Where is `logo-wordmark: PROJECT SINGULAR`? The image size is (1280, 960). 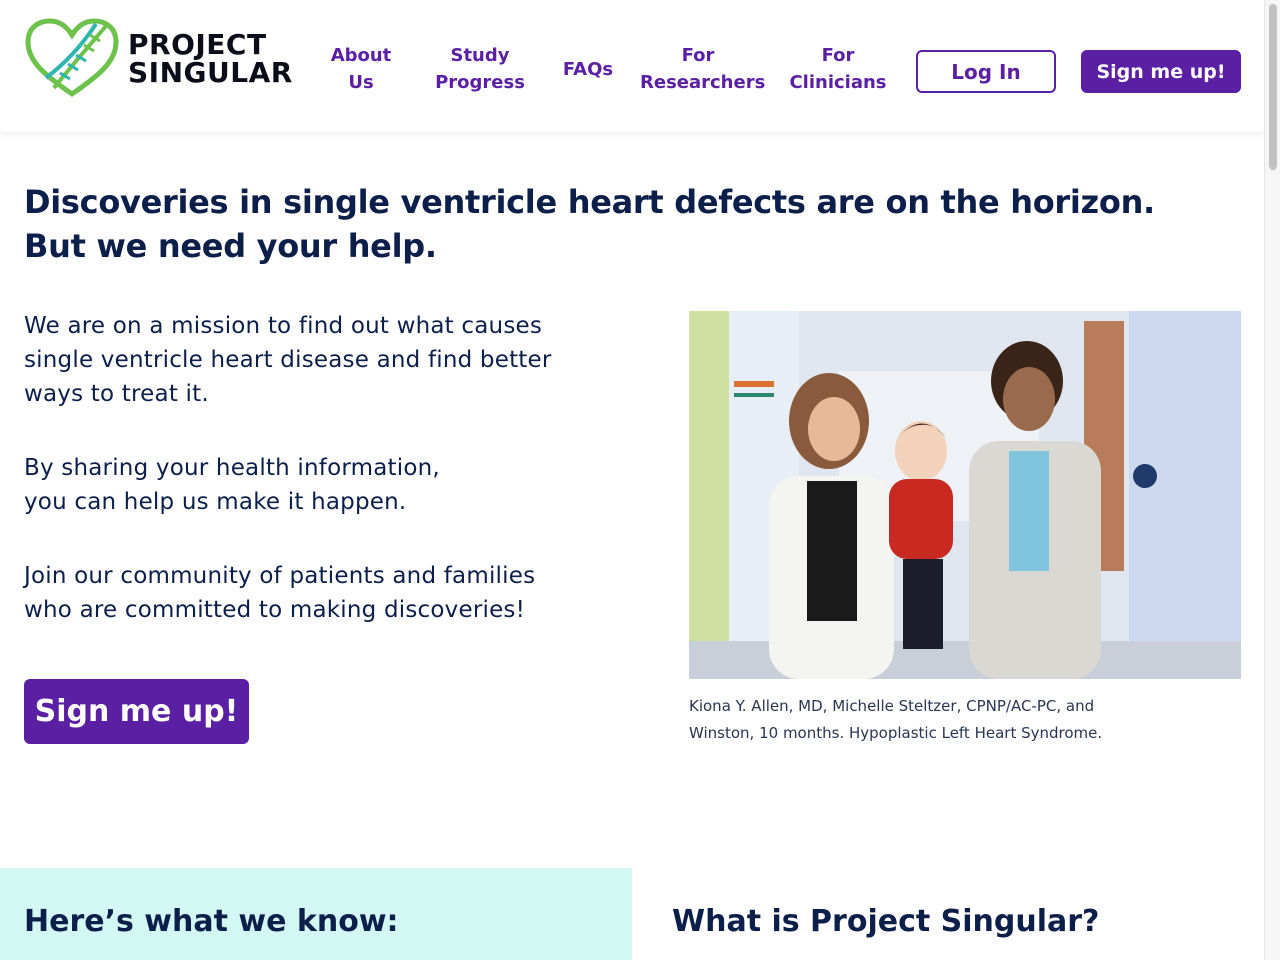
logo-wordmark: PROJECT SINGULAR is located at coordinates (210, 59).